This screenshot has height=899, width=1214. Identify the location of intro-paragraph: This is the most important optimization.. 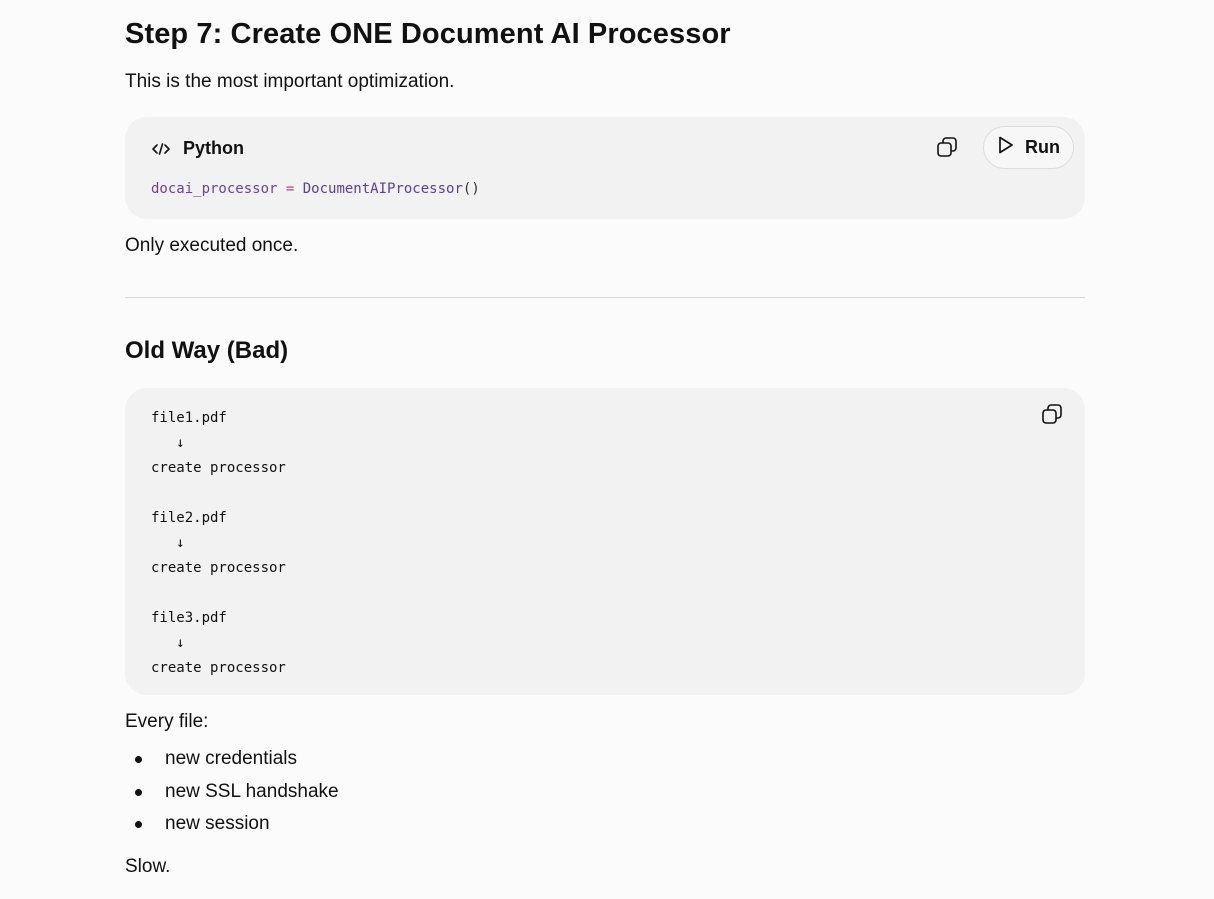
(290, 81).